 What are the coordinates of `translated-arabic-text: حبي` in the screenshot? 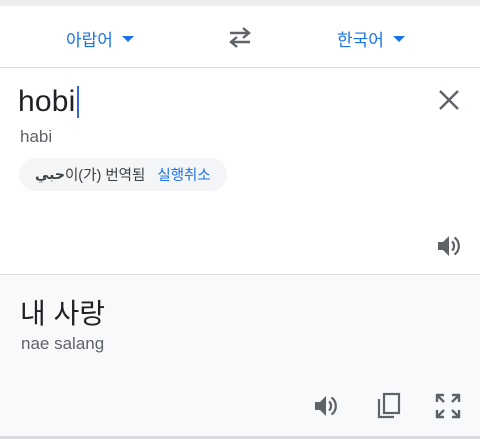 It's located at (50, 174).